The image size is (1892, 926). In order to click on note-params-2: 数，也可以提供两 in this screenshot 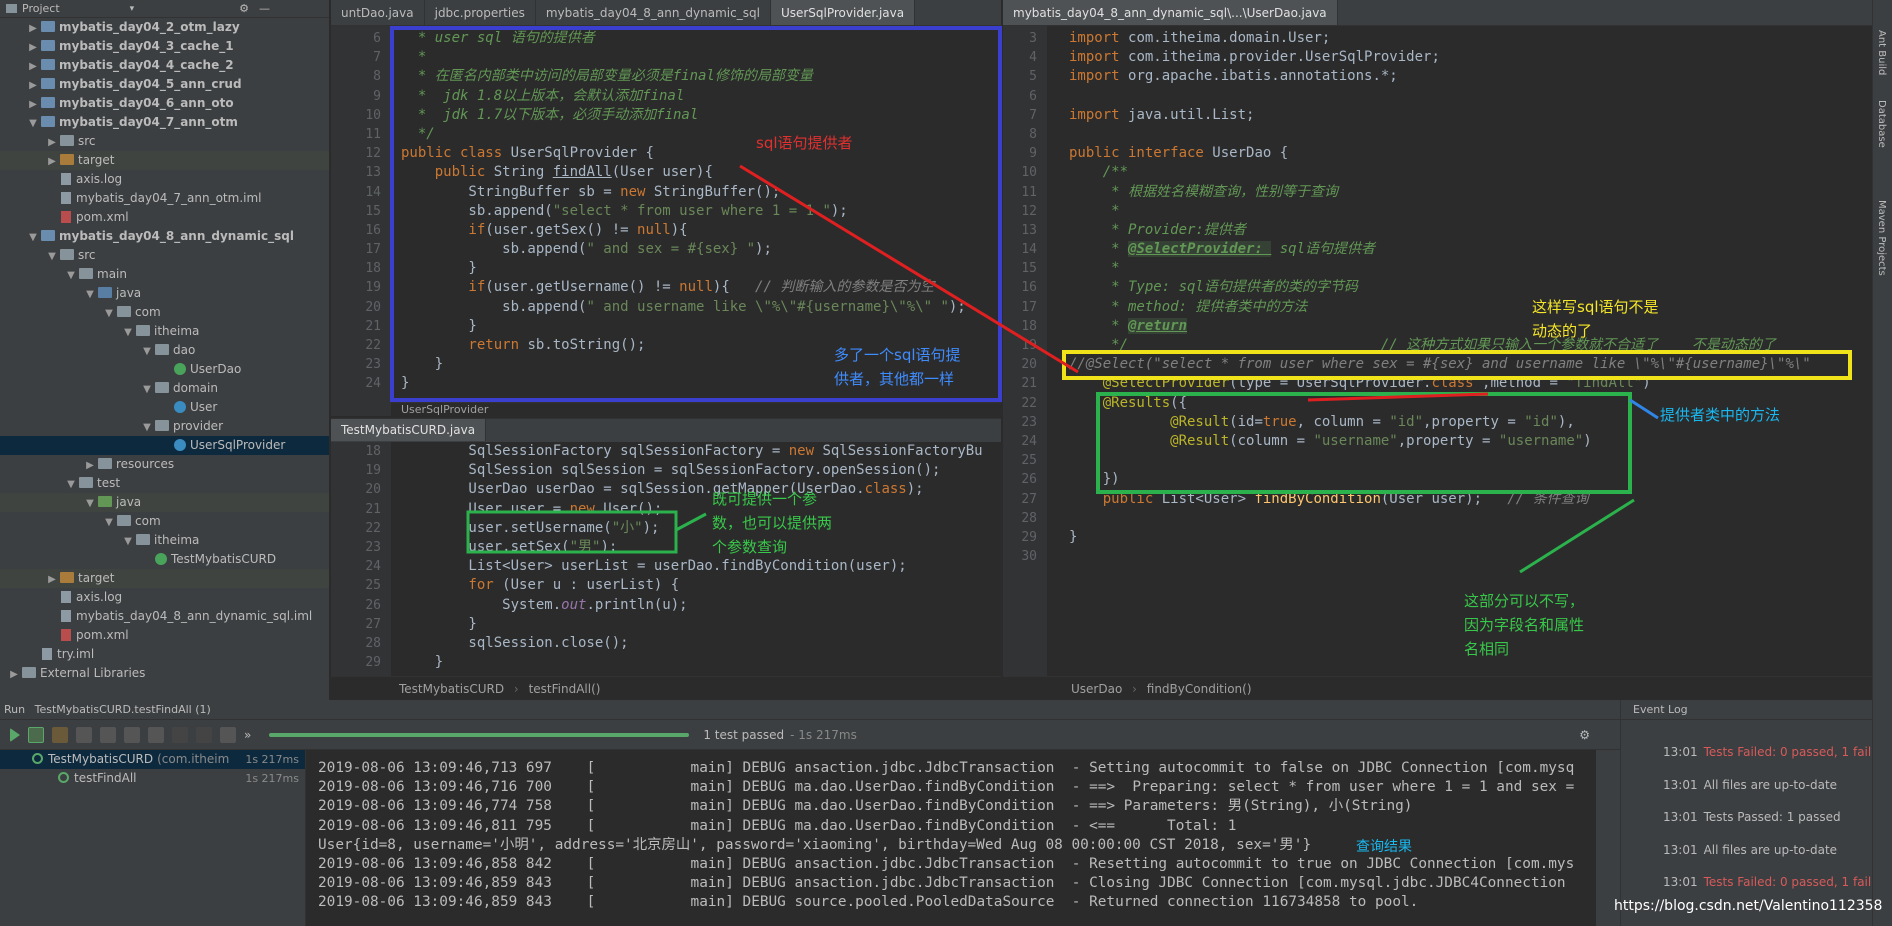, I will do `click(772, 523)`.